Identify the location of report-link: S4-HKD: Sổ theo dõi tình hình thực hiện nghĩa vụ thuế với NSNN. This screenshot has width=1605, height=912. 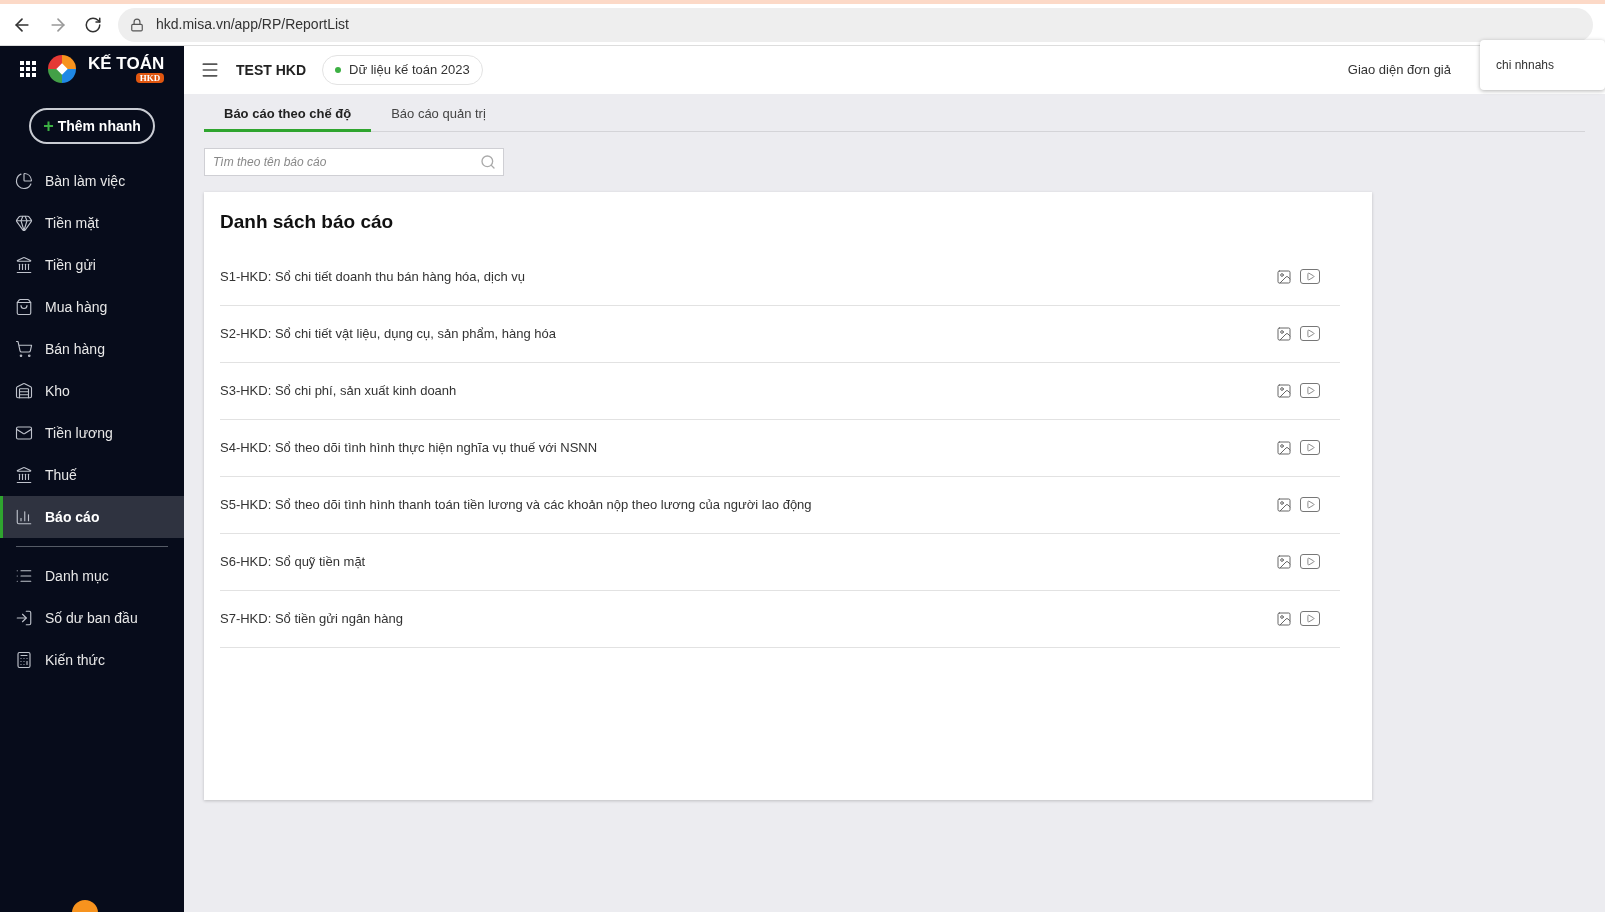
(748, 447).